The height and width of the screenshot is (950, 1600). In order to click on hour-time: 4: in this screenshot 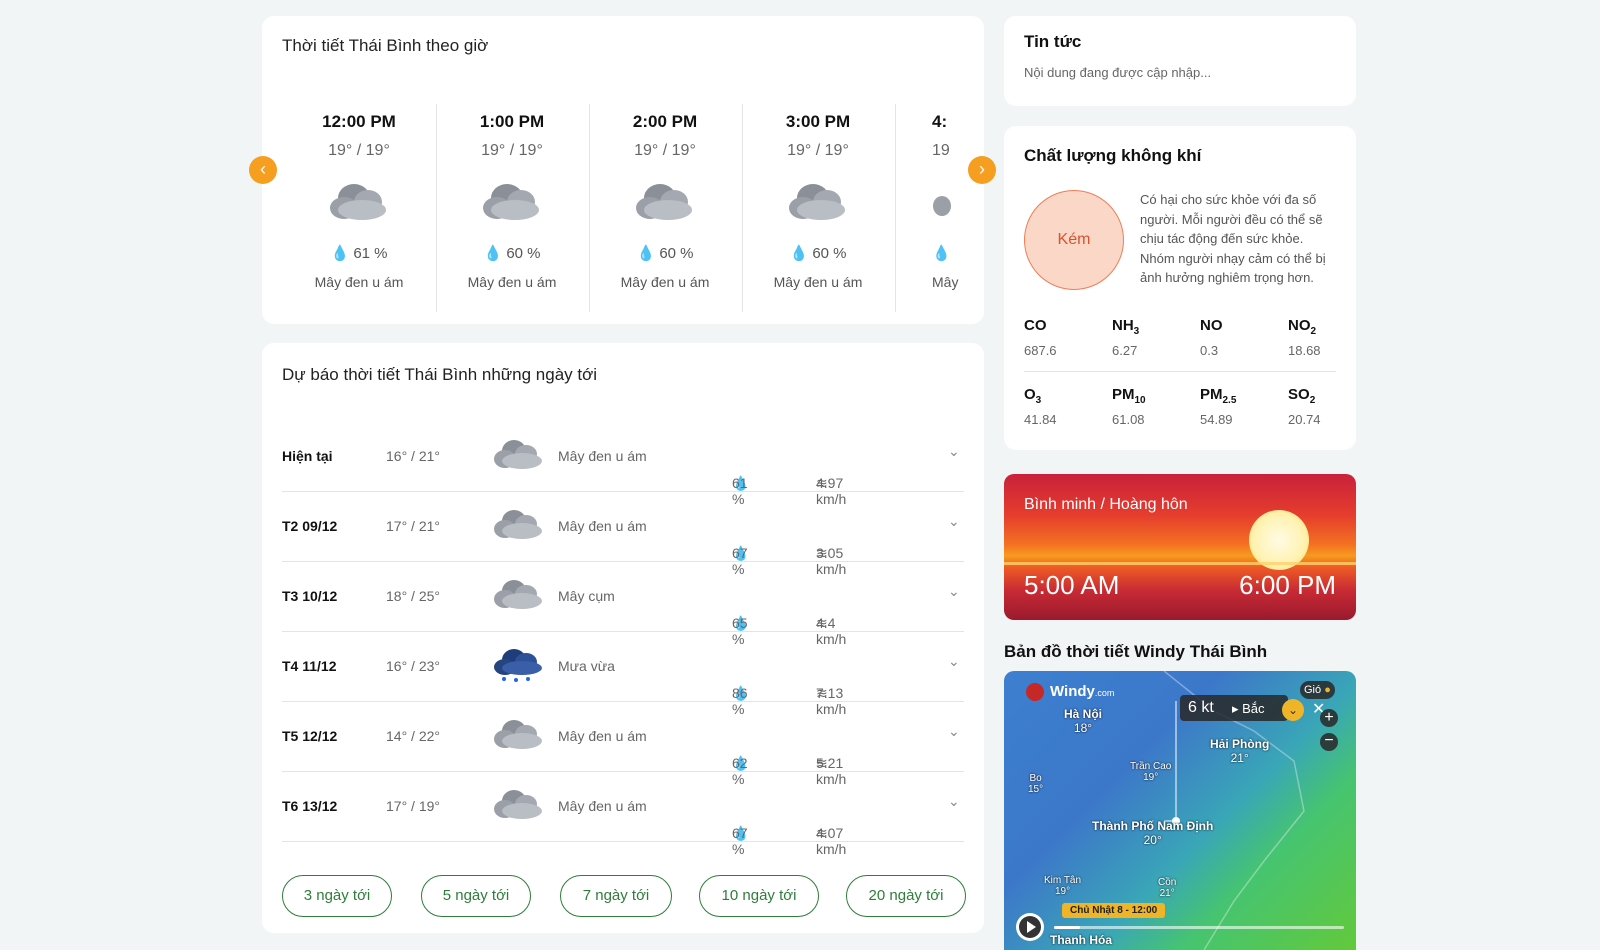, I will do `click(940, 121)`.